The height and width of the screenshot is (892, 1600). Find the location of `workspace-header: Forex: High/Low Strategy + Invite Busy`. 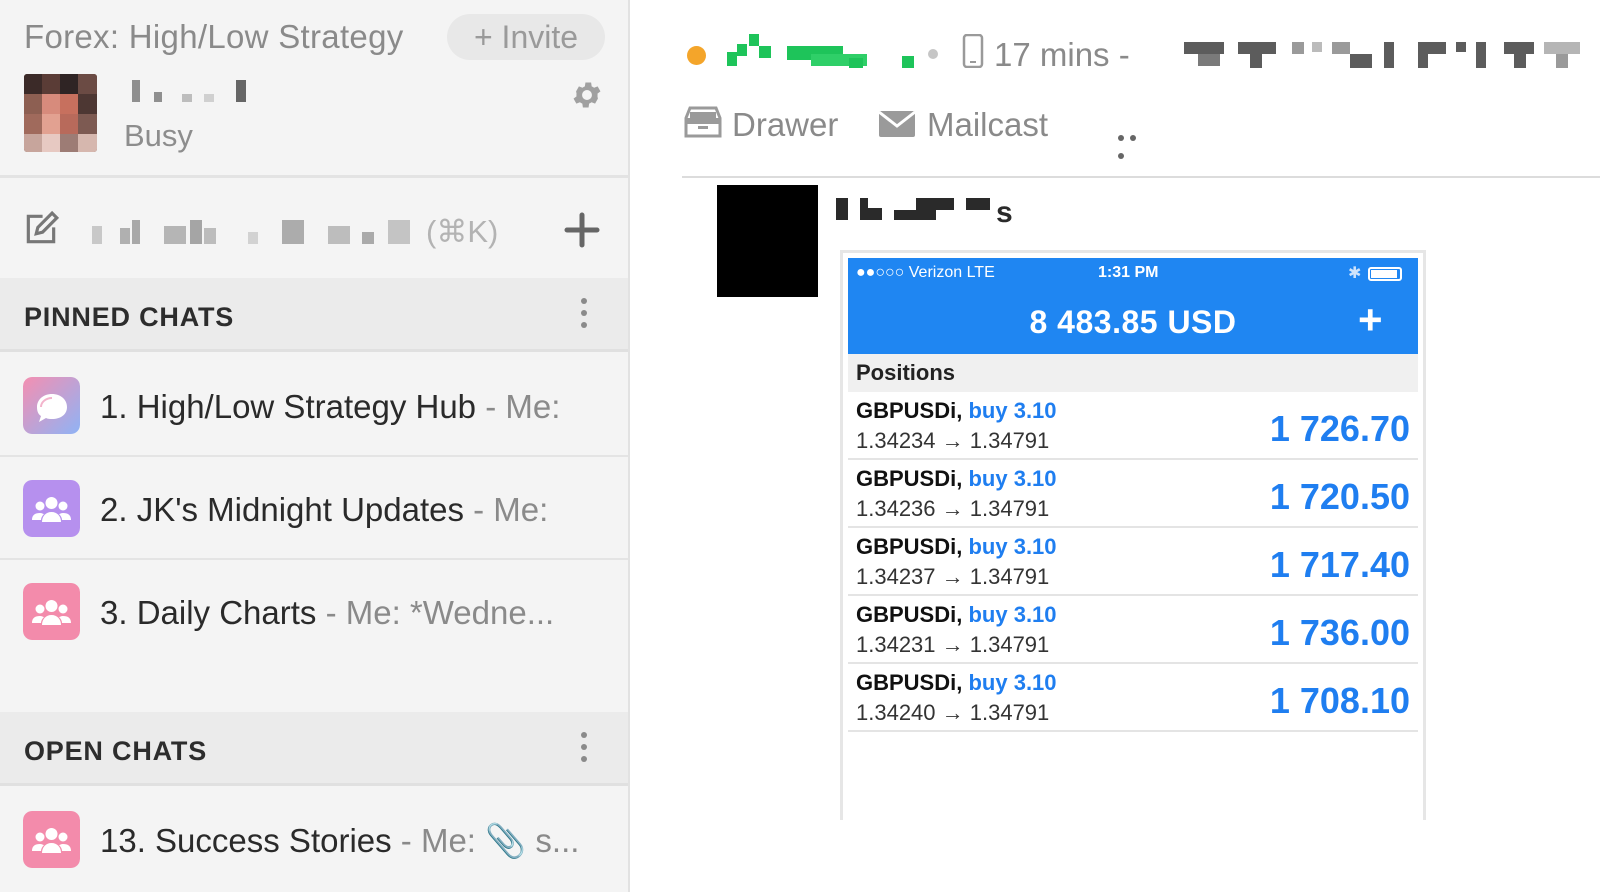

workspace-header: Forex: High/Low Strategy + Invite Busy is located at coordinates (314, 89).